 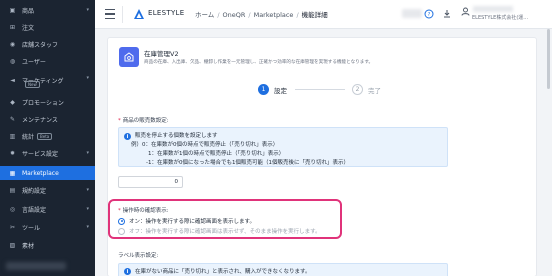 I want to click on staff-icon: ◉, so click(x=12, y=44).